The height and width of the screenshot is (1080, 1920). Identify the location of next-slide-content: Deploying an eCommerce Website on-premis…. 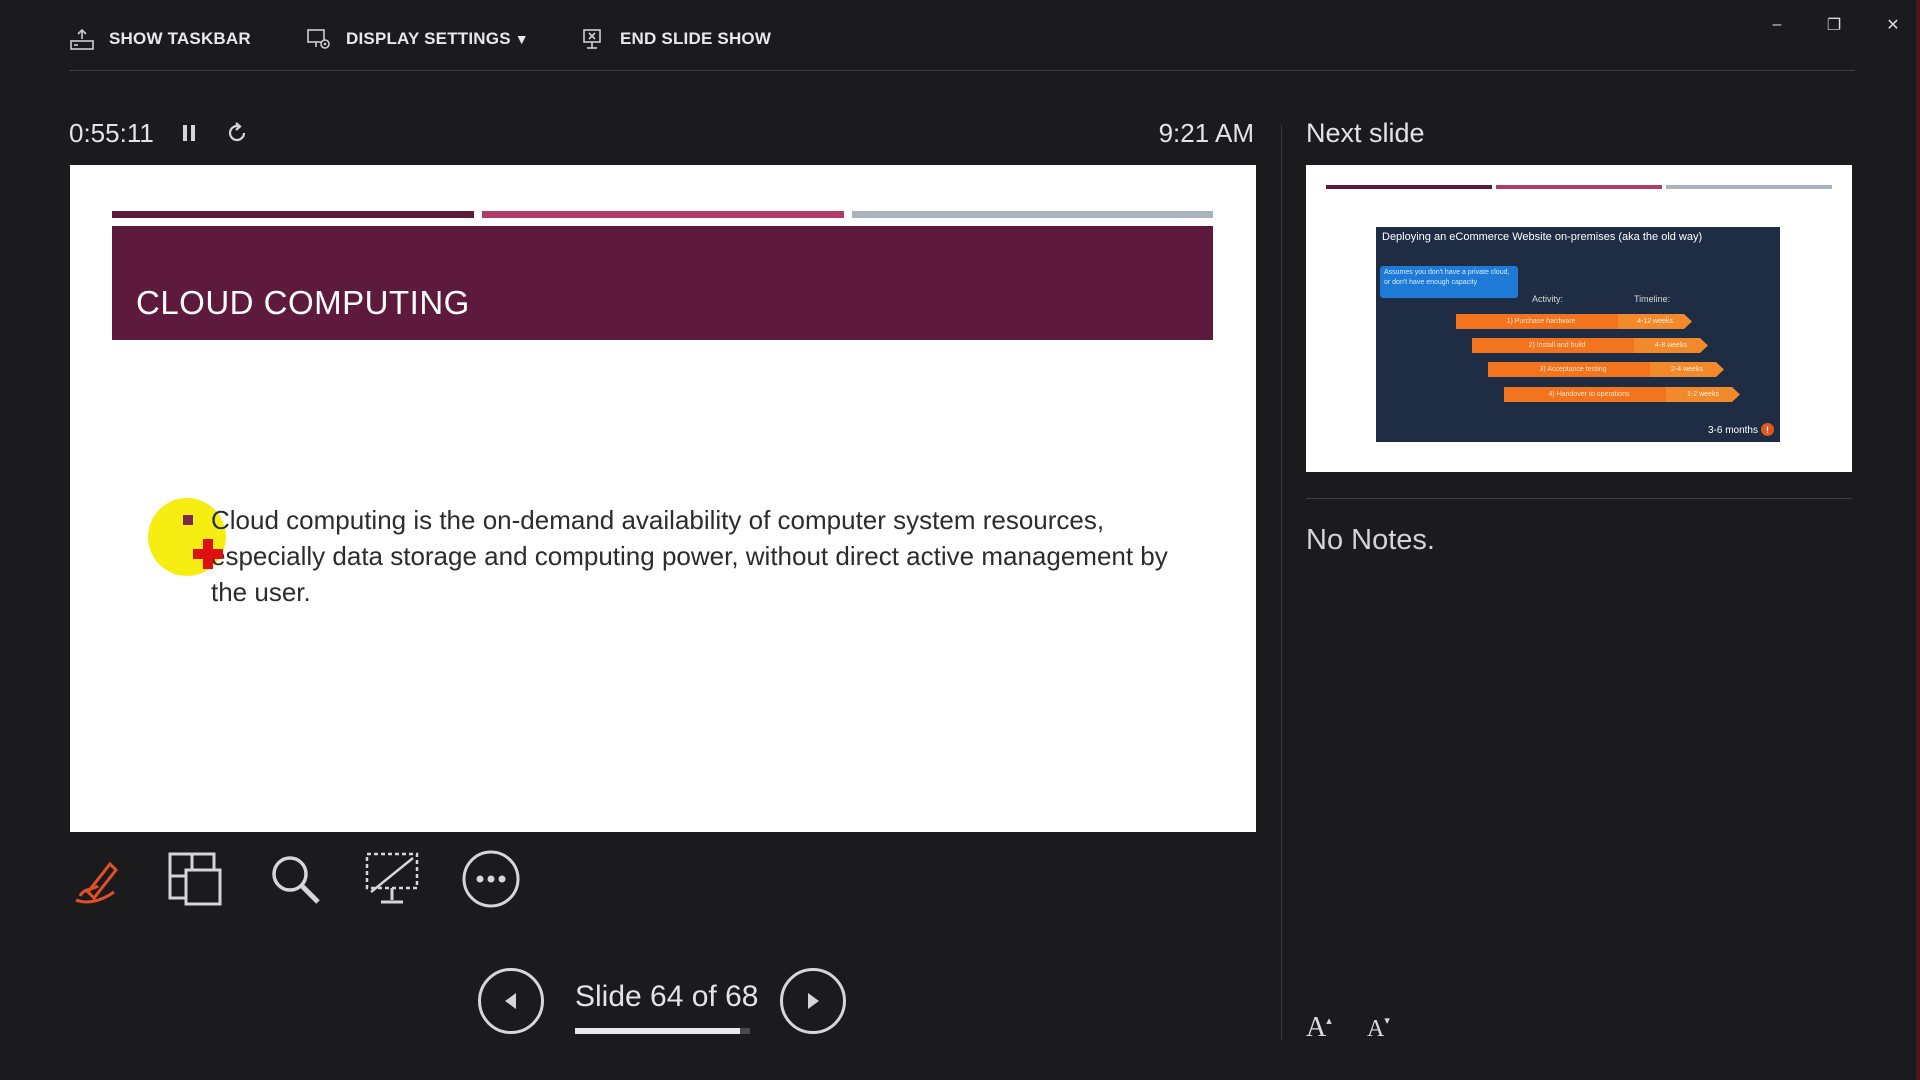
(1578, 334).